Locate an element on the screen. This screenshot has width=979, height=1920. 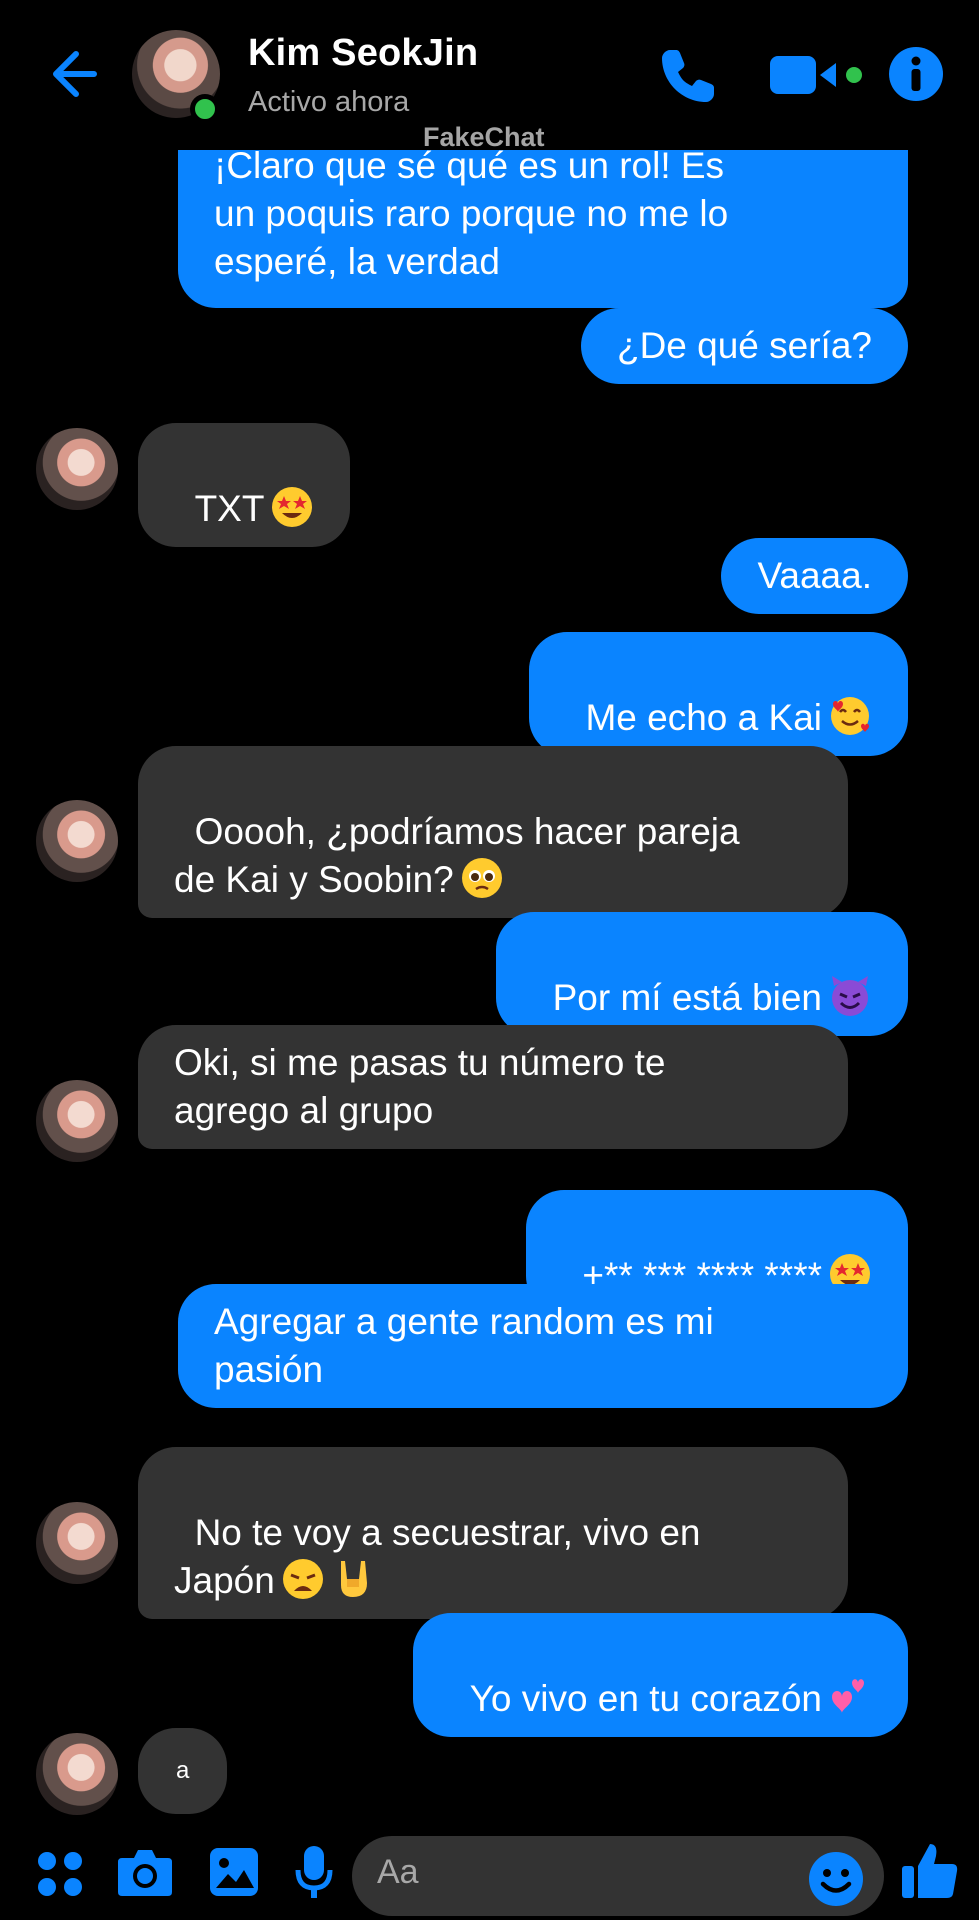
message-bubble-incoming: No te voy a secuestrar, vivo en Japón is located at coordinates (493, 1533).